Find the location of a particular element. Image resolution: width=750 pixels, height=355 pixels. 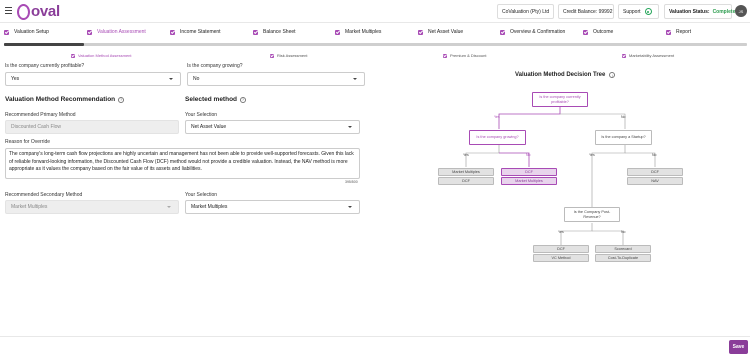

support-button: Support is located at coordinates (638, 11).